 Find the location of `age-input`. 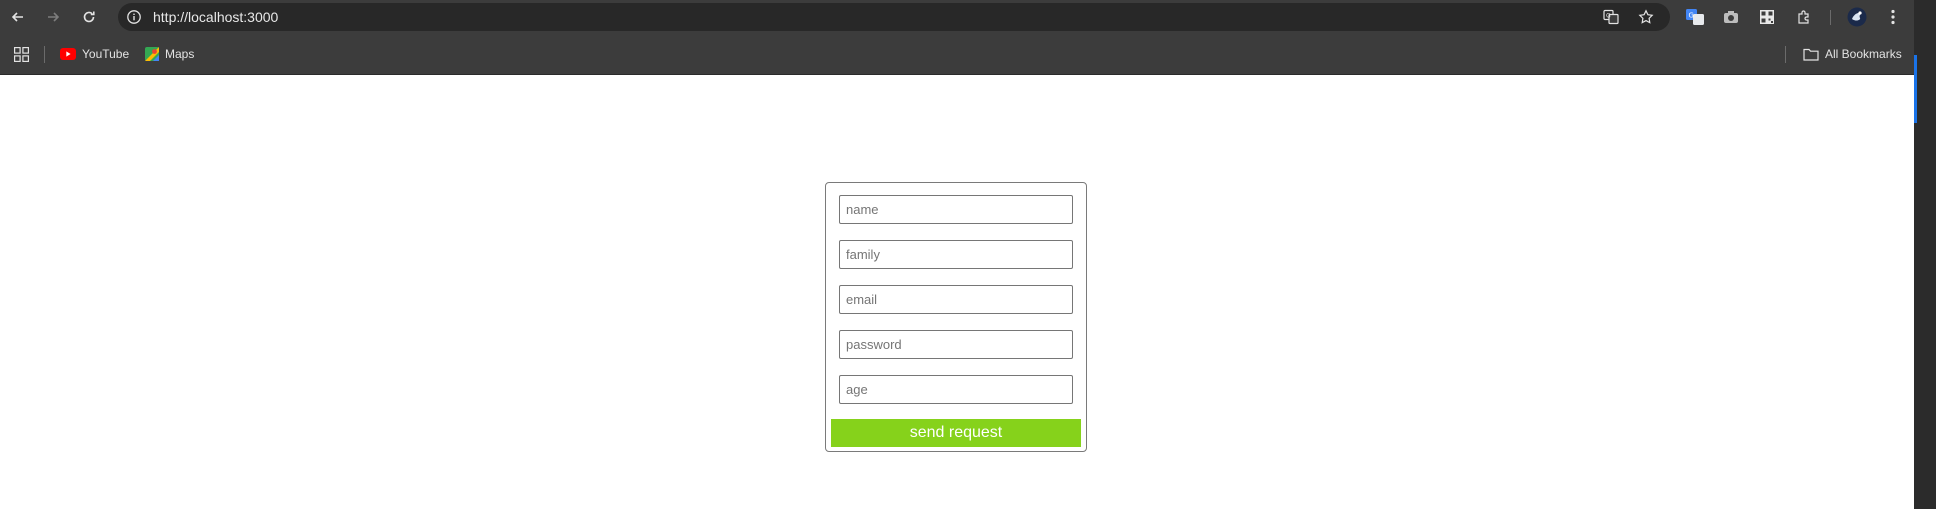

age-input is located at coordinates (956, 389).